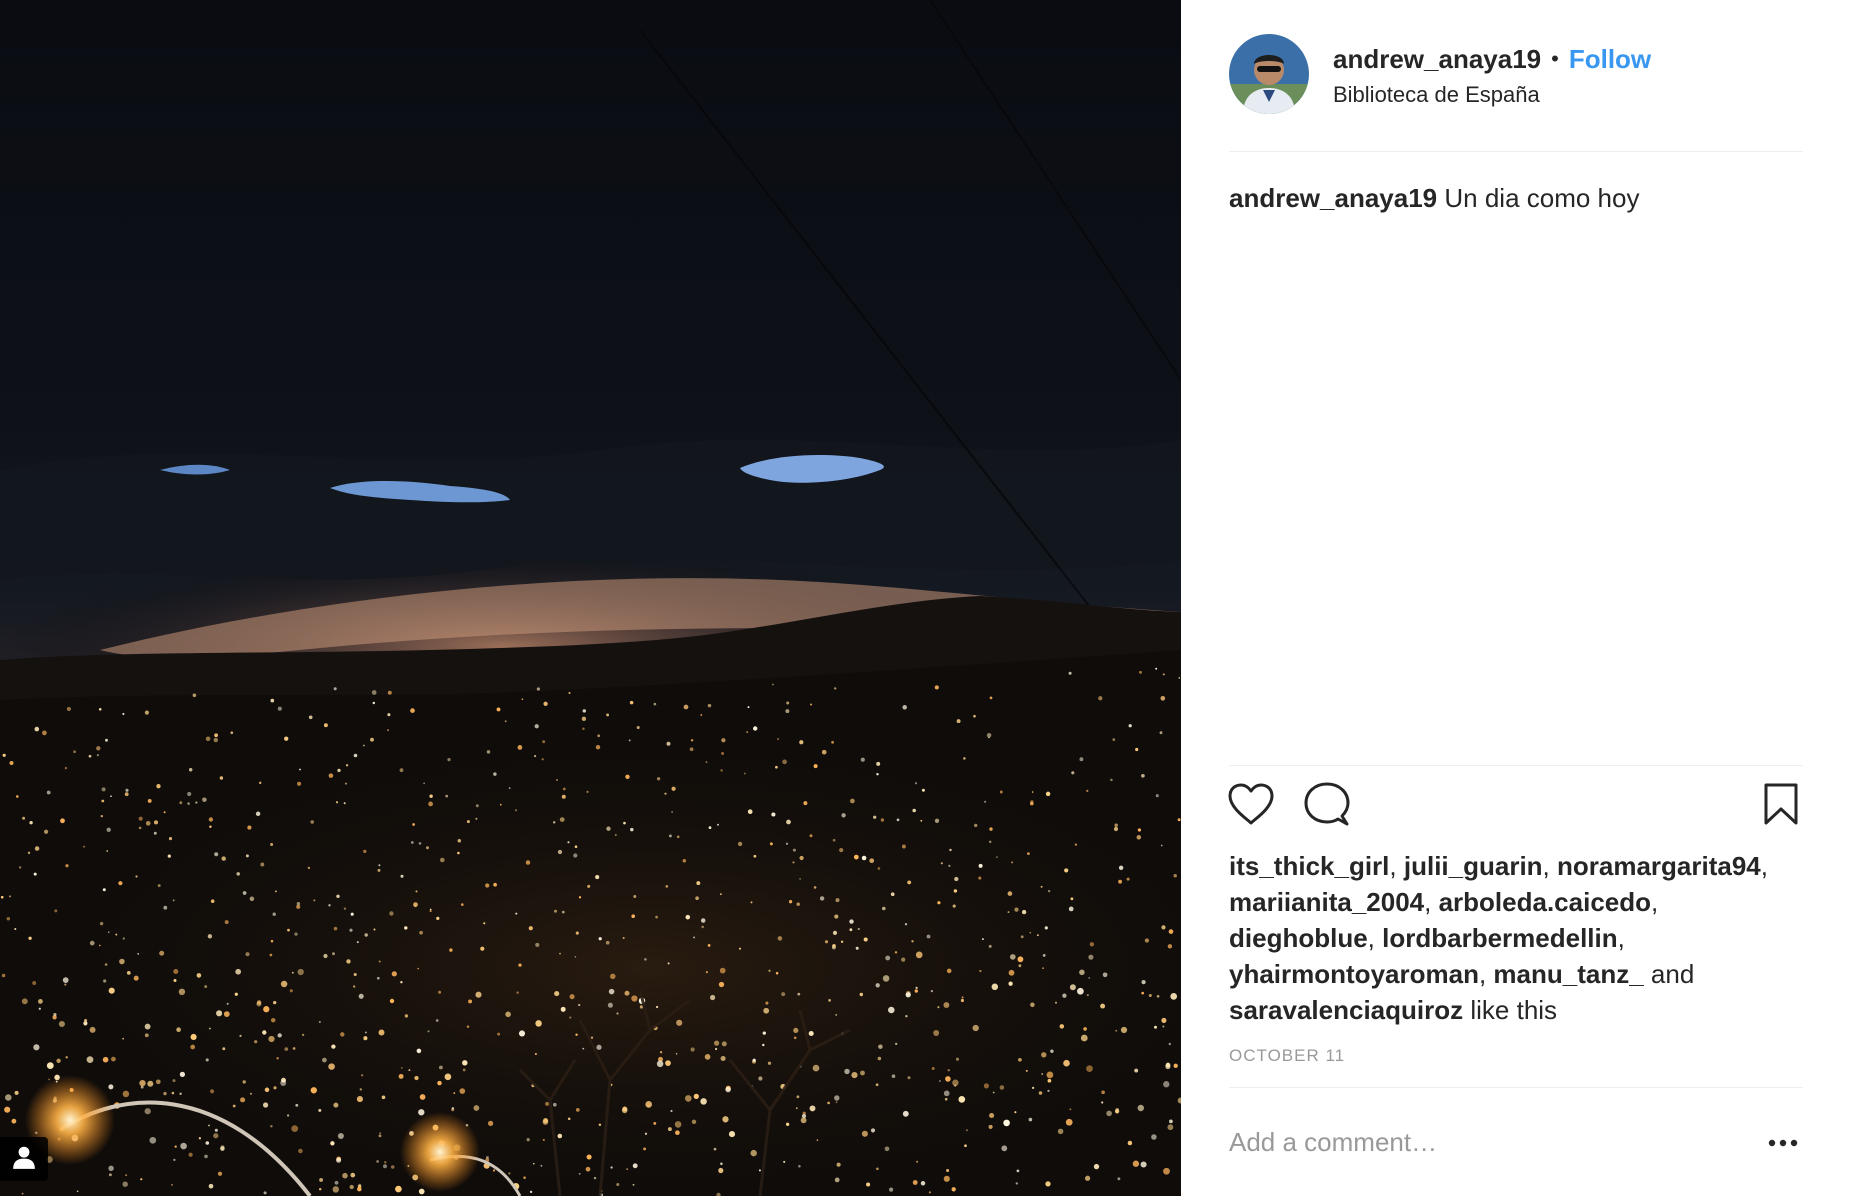 This screenshot has height=1196, width=1851. I want to click on liker-link: yhairmontoyaroman, so click(1354, 974).